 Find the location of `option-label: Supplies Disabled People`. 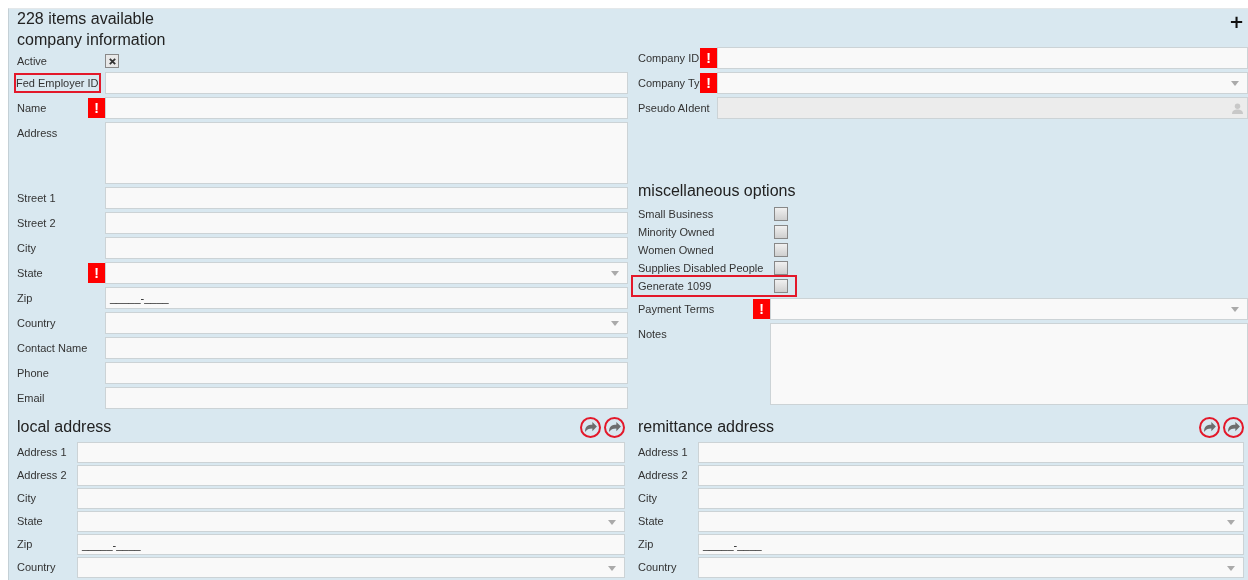

option-label: Supplies Disabled People is located at coordinates (701, 268).